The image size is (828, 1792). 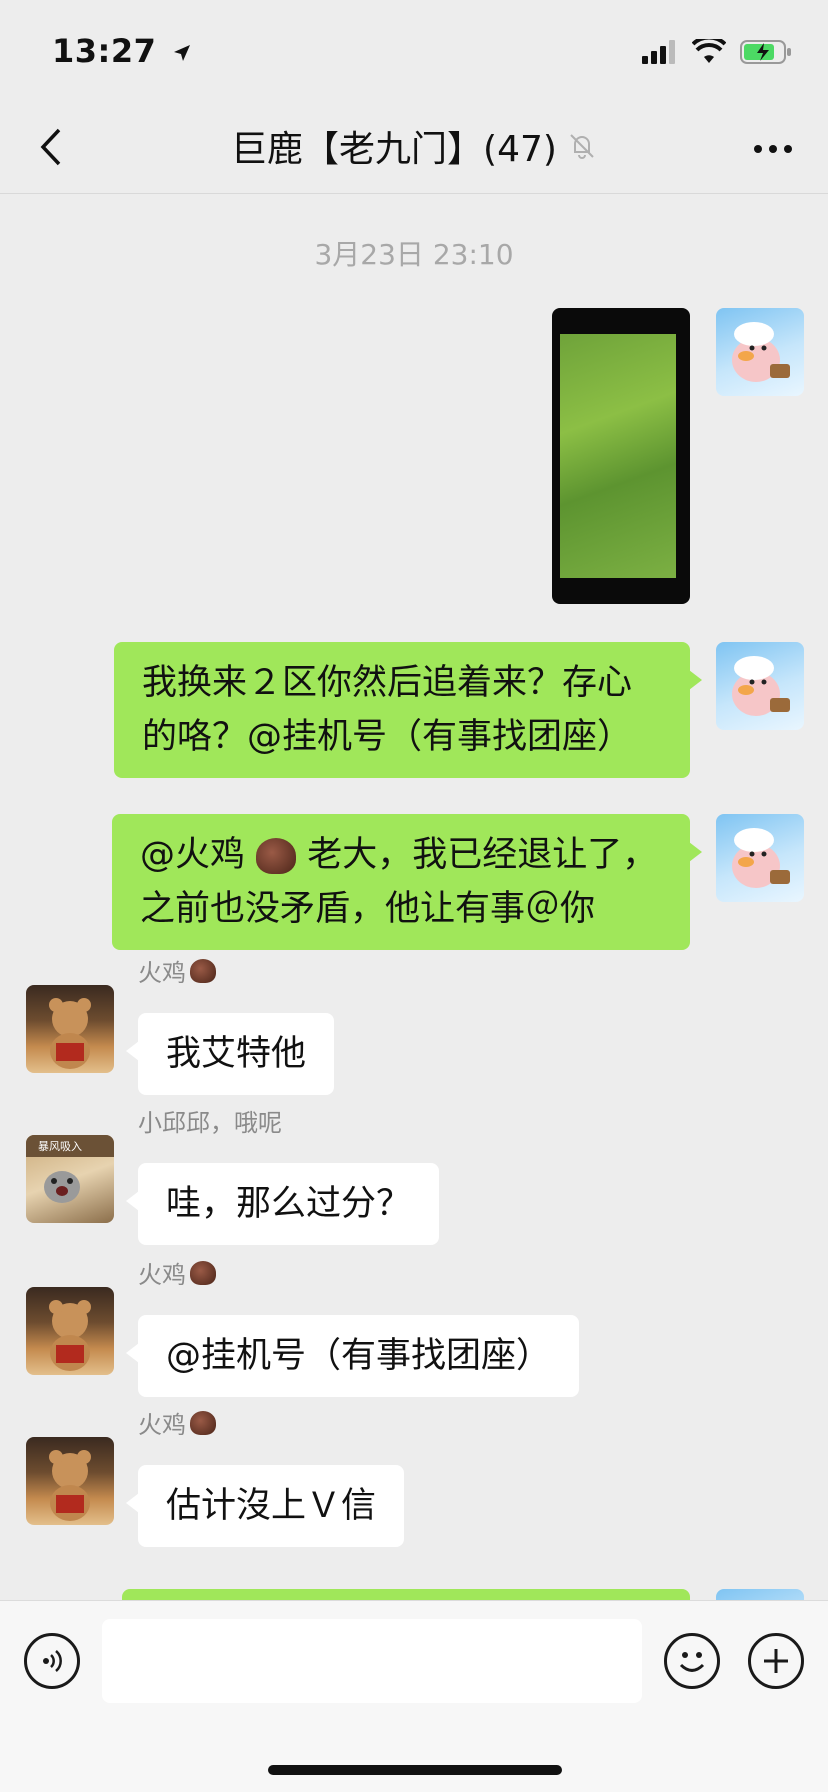 I want to click on message-bubble-self: @火鸡 老大，我已经退让了， 之前也没矛盾，他让有事＠你, so click(x=407, y=882).